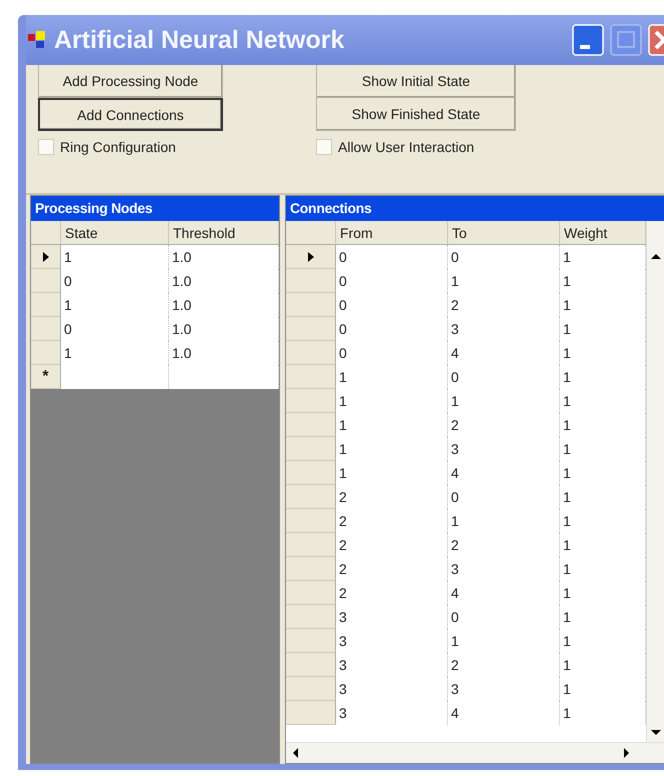  What do you see at coordinates (406, 147) in the screenshot?
I see `checkbox-label: Allow User Interaction` at bounding box center [406, 147].